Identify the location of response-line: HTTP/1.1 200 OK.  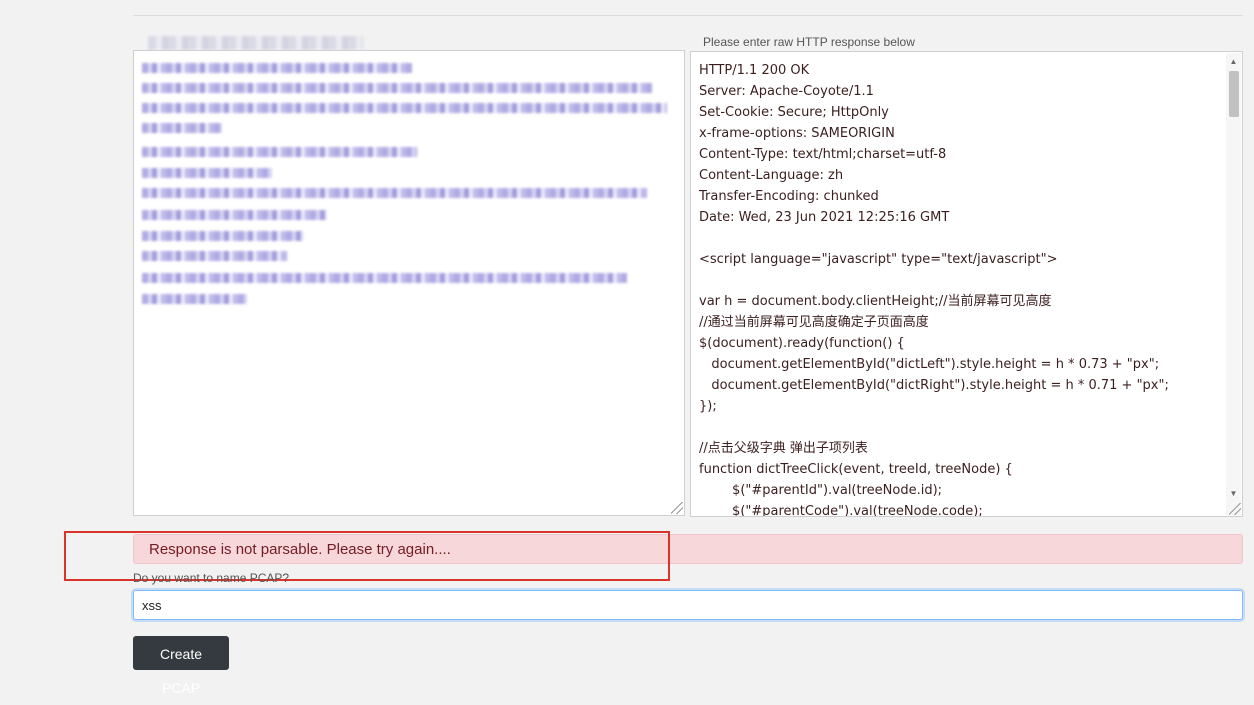
(754, 70).